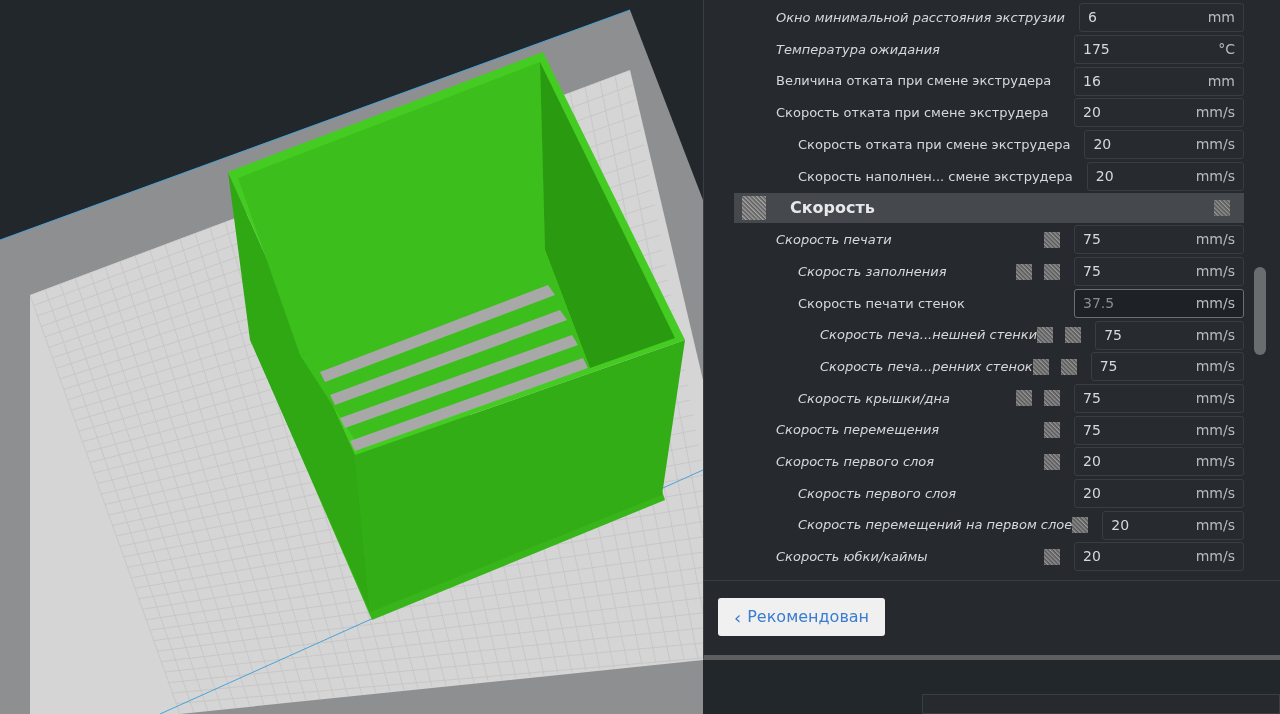  What do you see at coordinates (926, 366) in the screenshot?
I see `setting-label: Скорость печа...ренних стенок` at bounding box center [926, 366].